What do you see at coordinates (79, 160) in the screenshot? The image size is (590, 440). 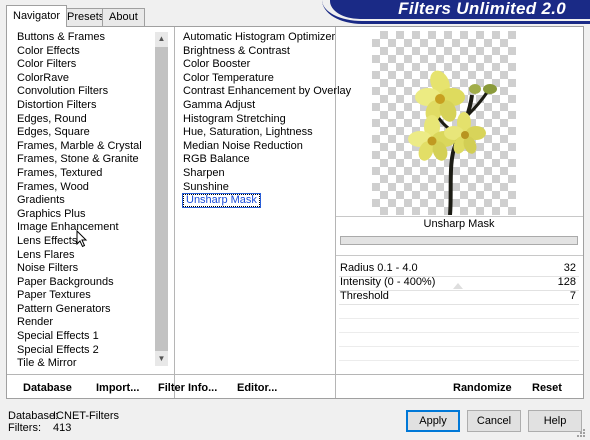 I see `category-item: Frames, Stone & Granite` at bounding box center [79, 160].